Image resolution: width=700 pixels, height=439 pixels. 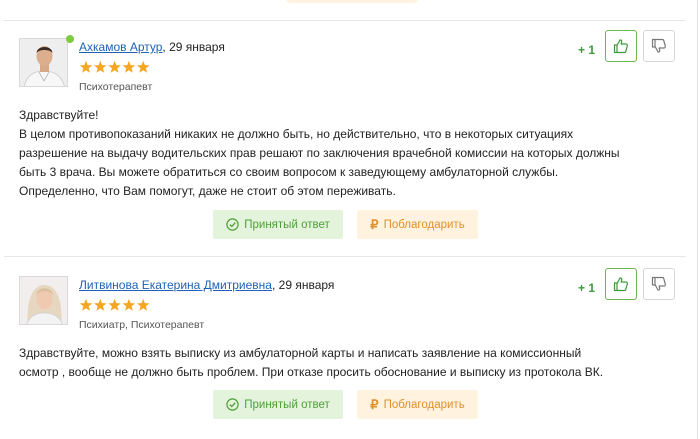 I want to click on author-link: Литвинова Екатерина Дмитриевна, so click(x=175, y=285).